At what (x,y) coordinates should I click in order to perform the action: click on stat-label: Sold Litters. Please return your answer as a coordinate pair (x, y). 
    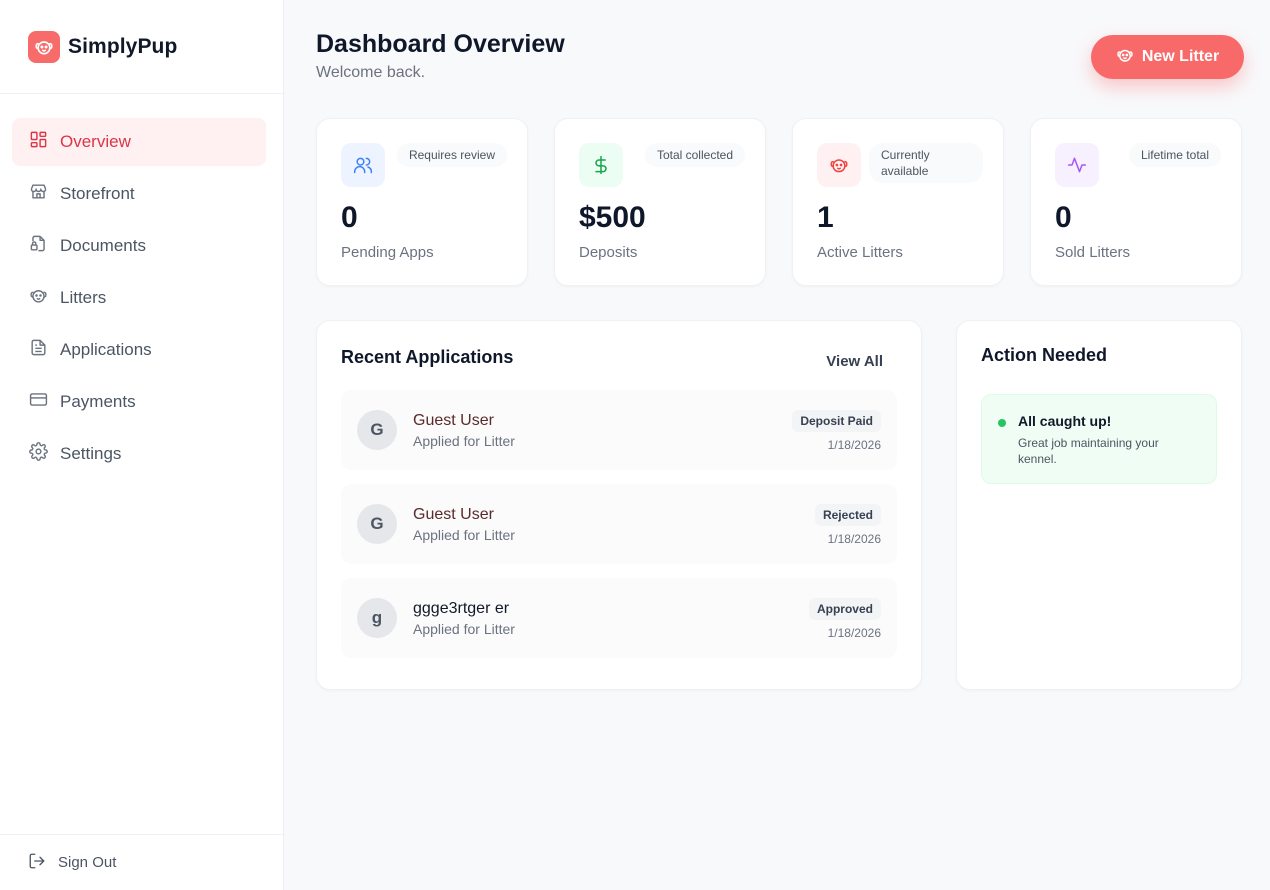
    Looking at the image, I should click on (1093, 252).